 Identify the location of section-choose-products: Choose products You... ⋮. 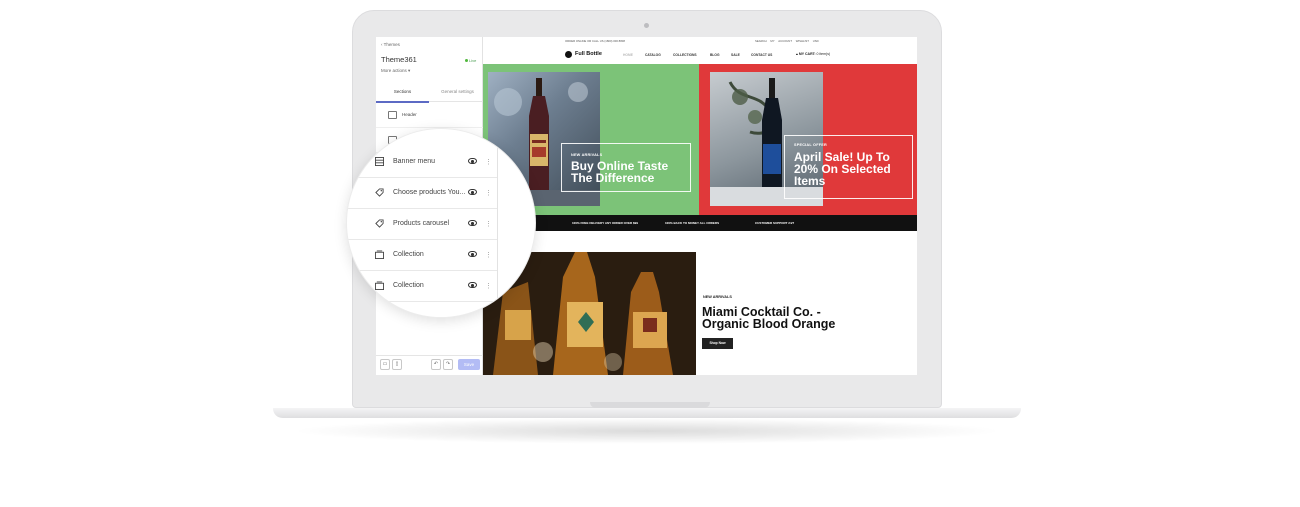
(422, 193).